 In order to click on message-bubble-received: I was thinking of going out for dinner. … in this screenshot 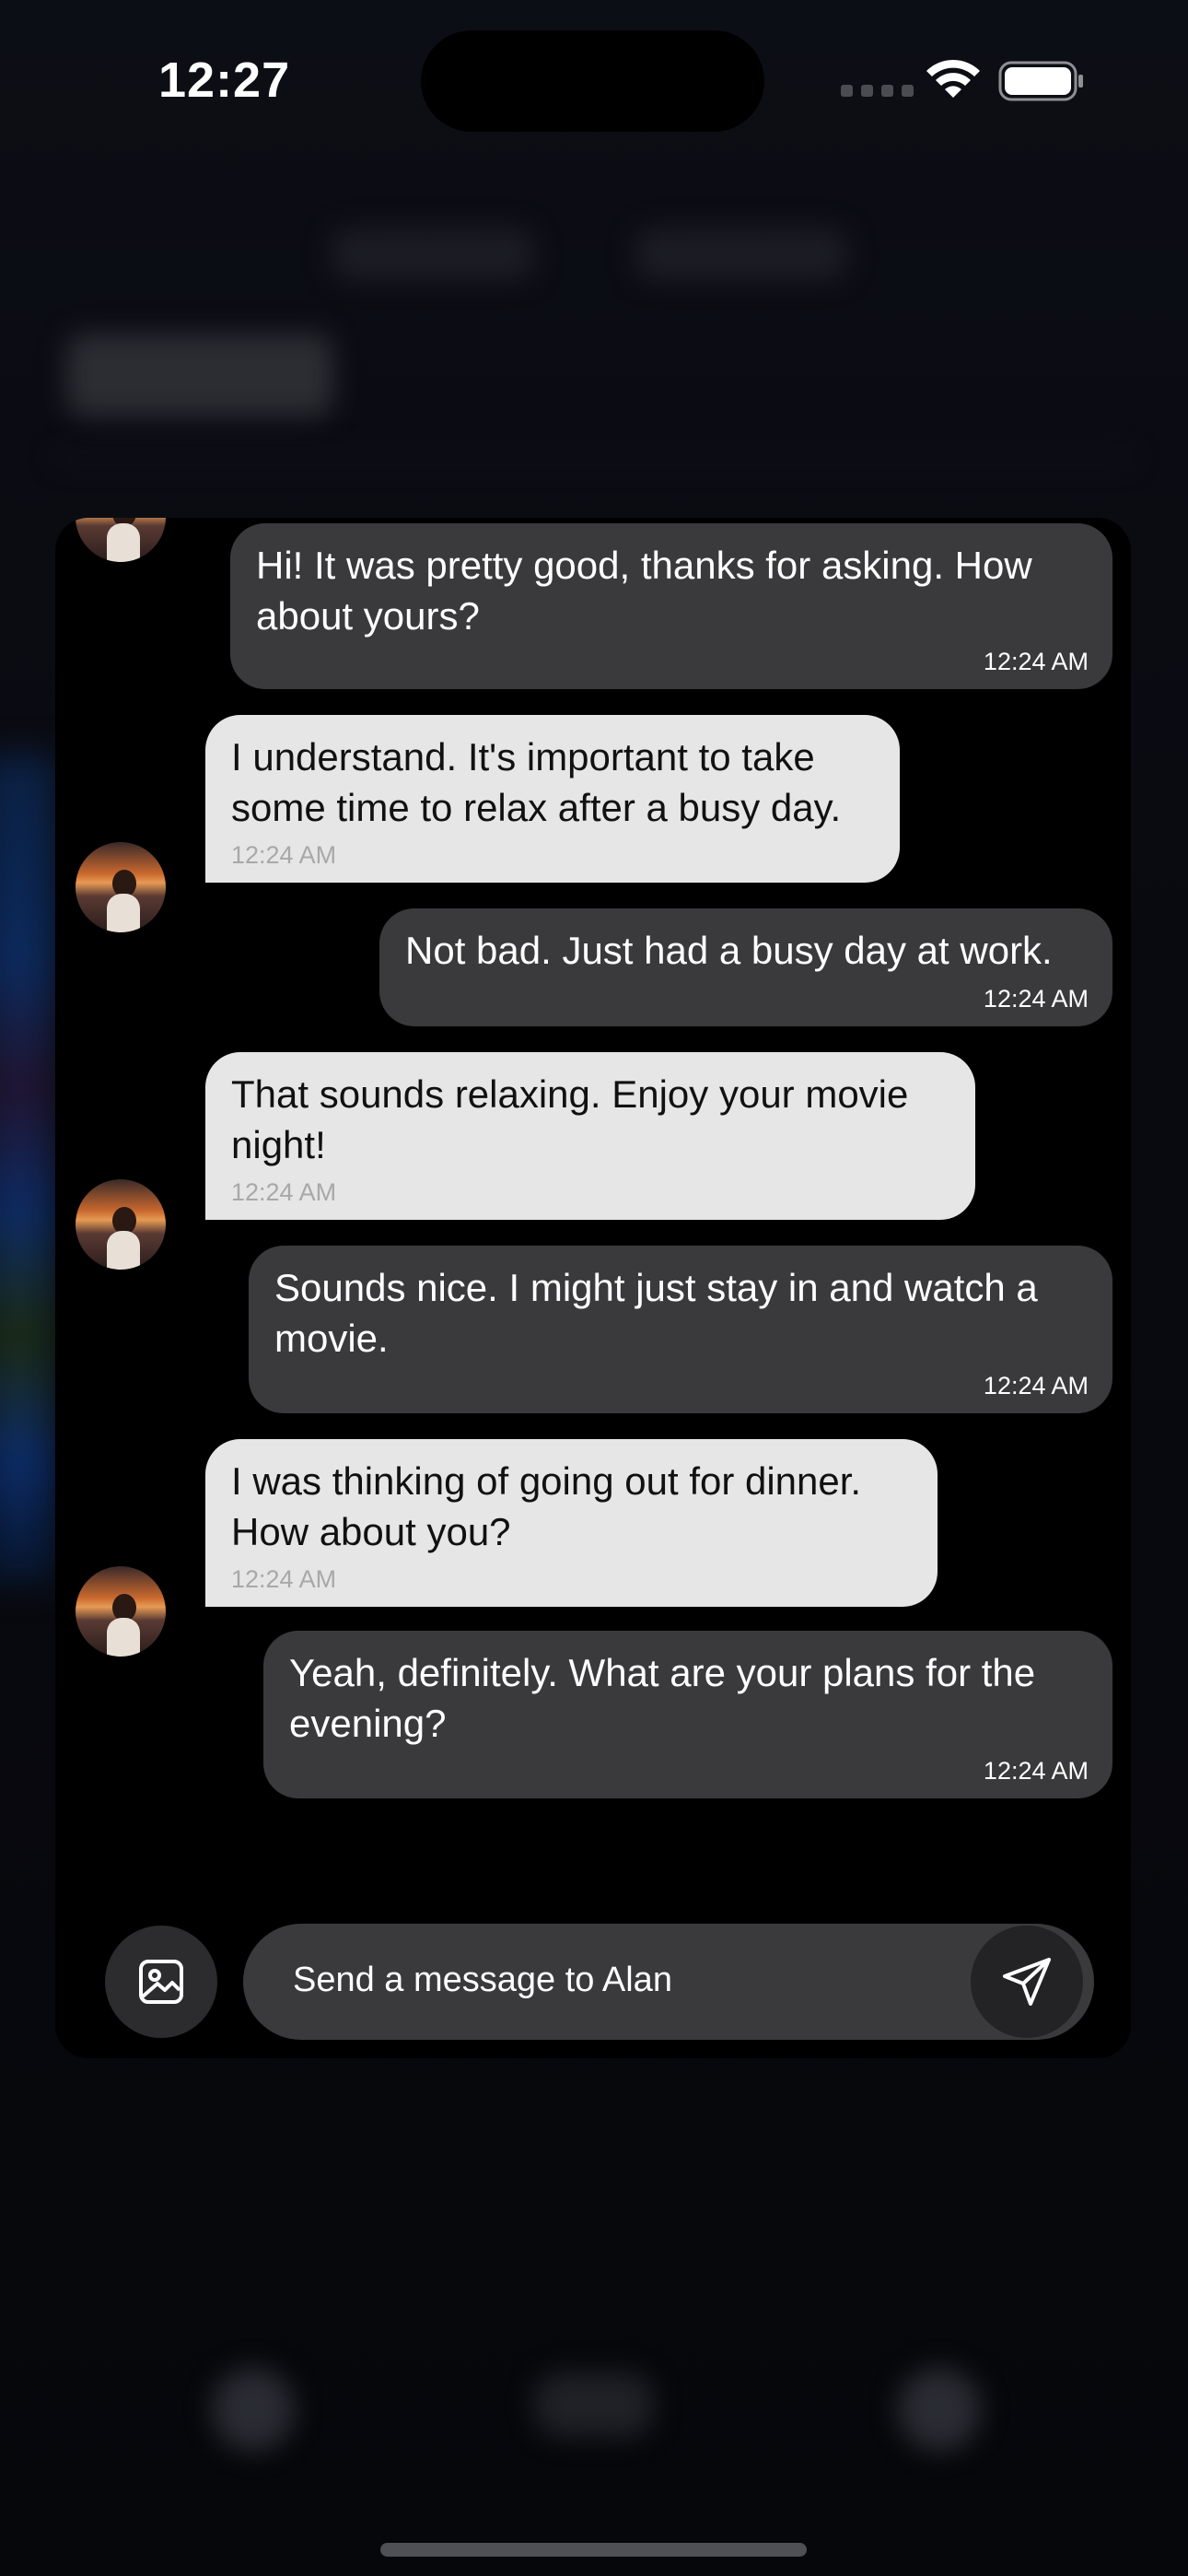, I will do `click(572, 1523)`.